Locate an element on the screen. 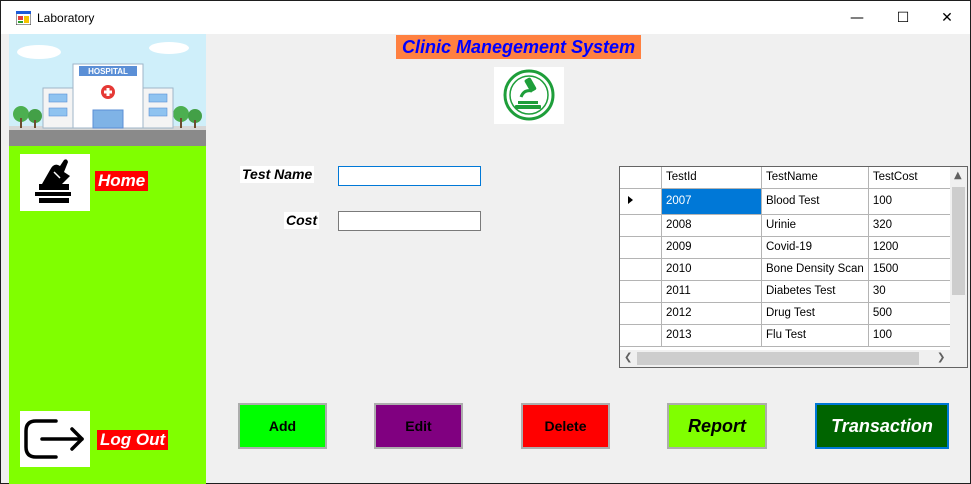 Image resolution: width=971 pixels, height=484 pixels. transaction-button: Transaction is located at coordinates (882, 426).